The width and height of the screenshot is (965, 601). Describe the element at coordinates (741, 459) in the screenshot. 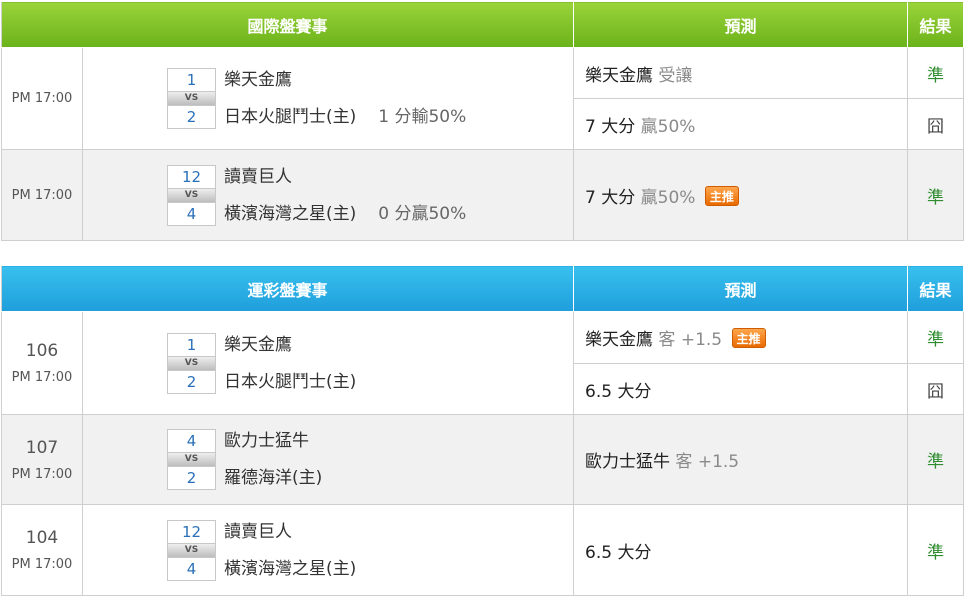

I see `prediction-cell: 歐力士猛牛 客 +1.5` at that location.